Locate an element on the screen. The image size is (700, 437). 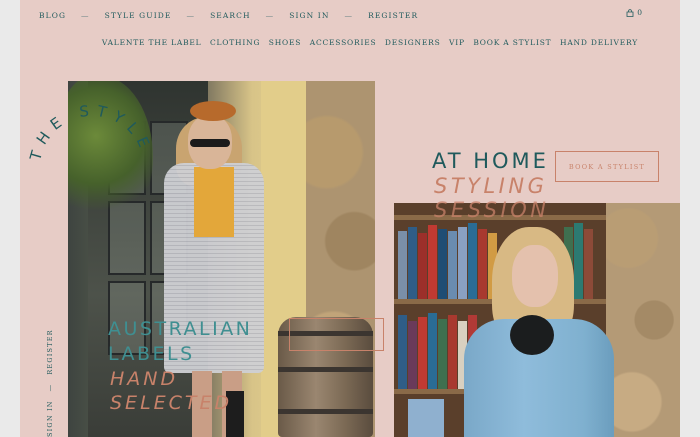
register-link: REGISTER is located at coordinates (393, 15).